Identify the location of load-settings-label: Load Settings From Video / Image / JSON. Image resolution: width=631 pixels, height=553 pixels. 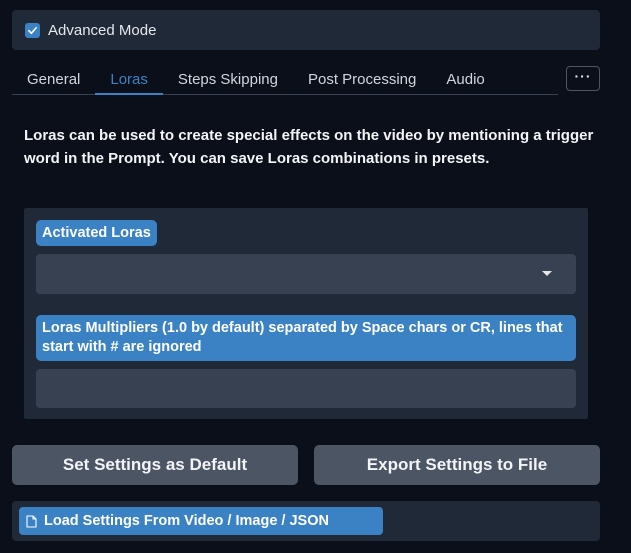
(186, 521).